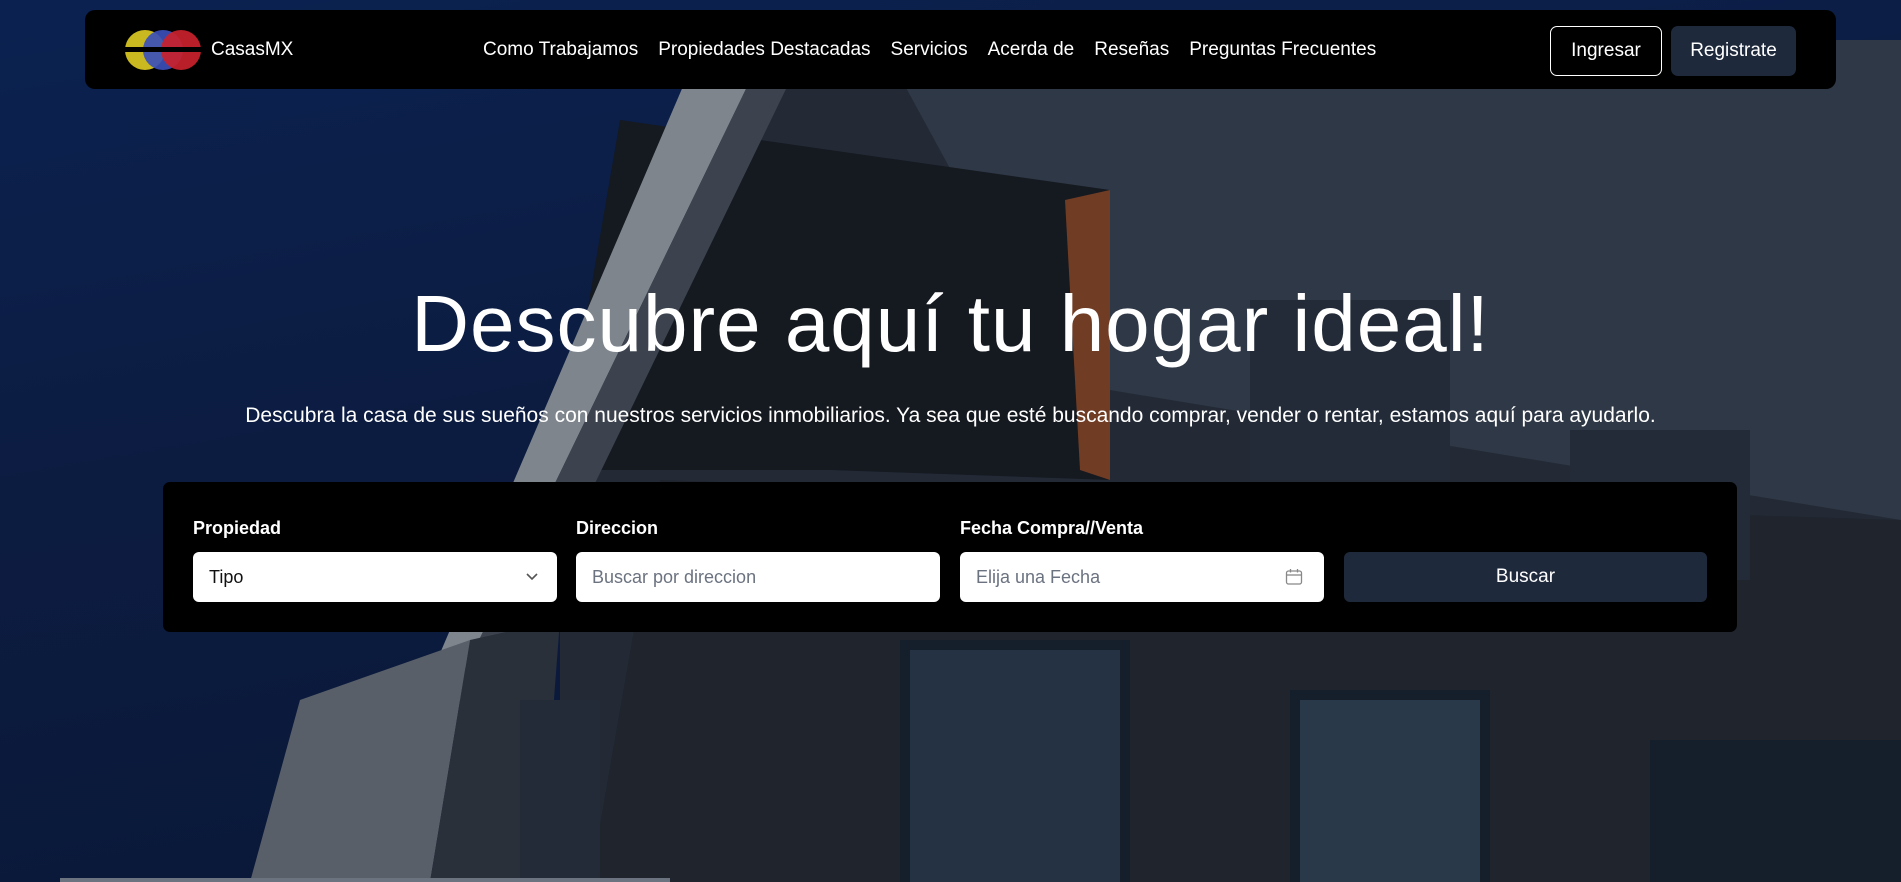 The height and width of the screenshot is (882, 1901). I want to click on nav-link-preguntas-frecuentes: Preguntas Frecuentes, so click(1282, 50).